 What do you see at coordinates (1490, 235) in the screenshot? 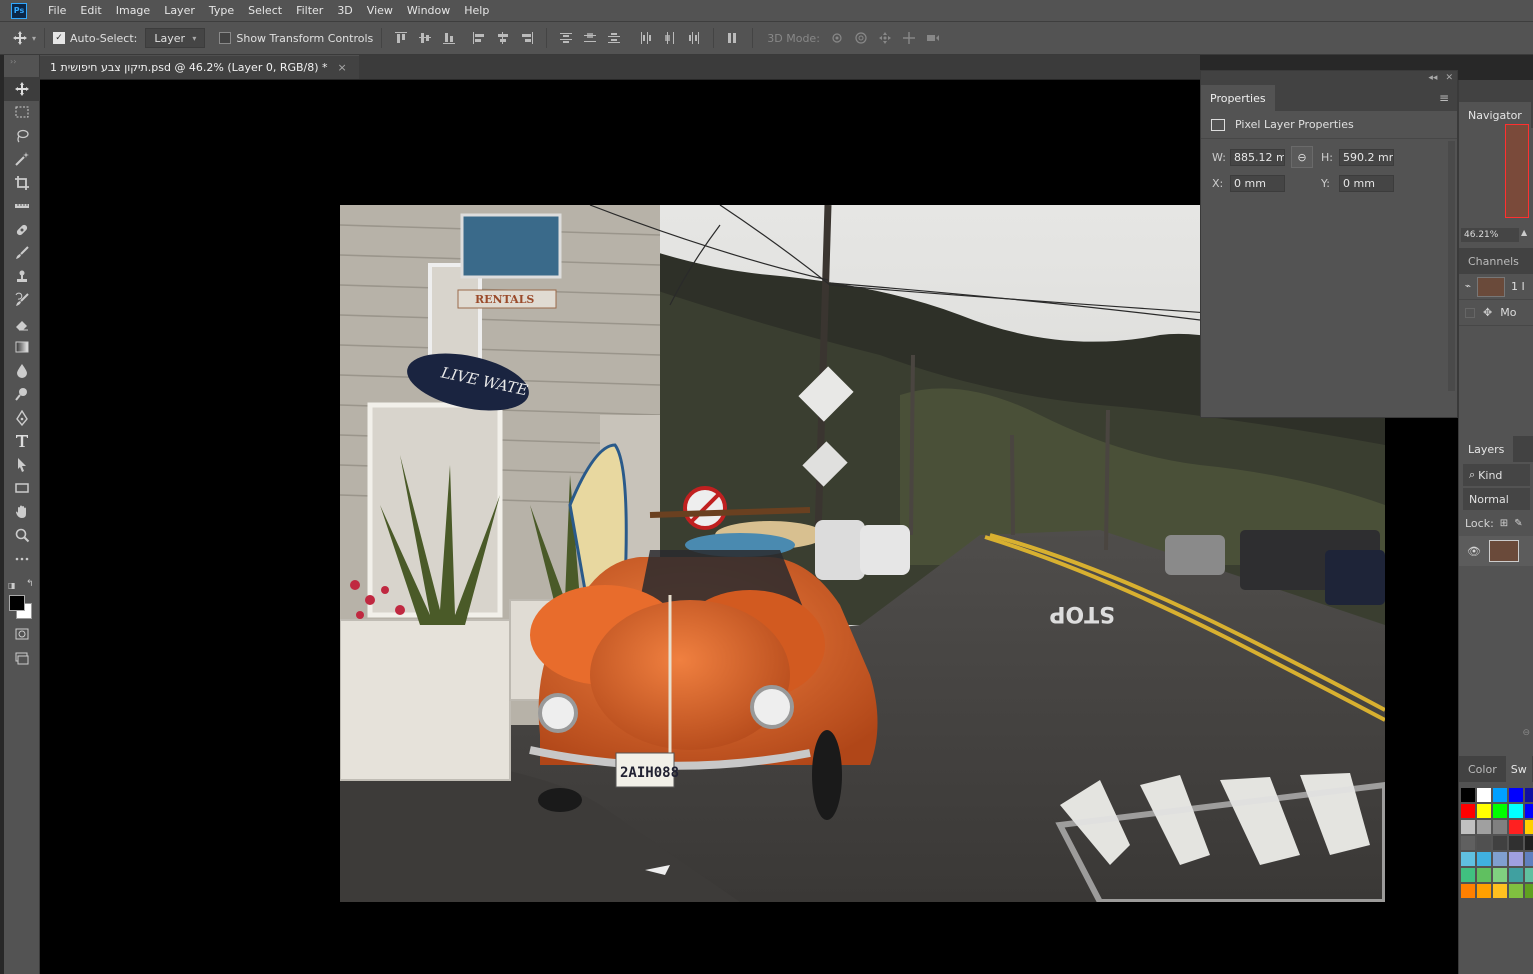
I see `navigator-zoom-field: 46.21%` at bounding box center [1490, 235].